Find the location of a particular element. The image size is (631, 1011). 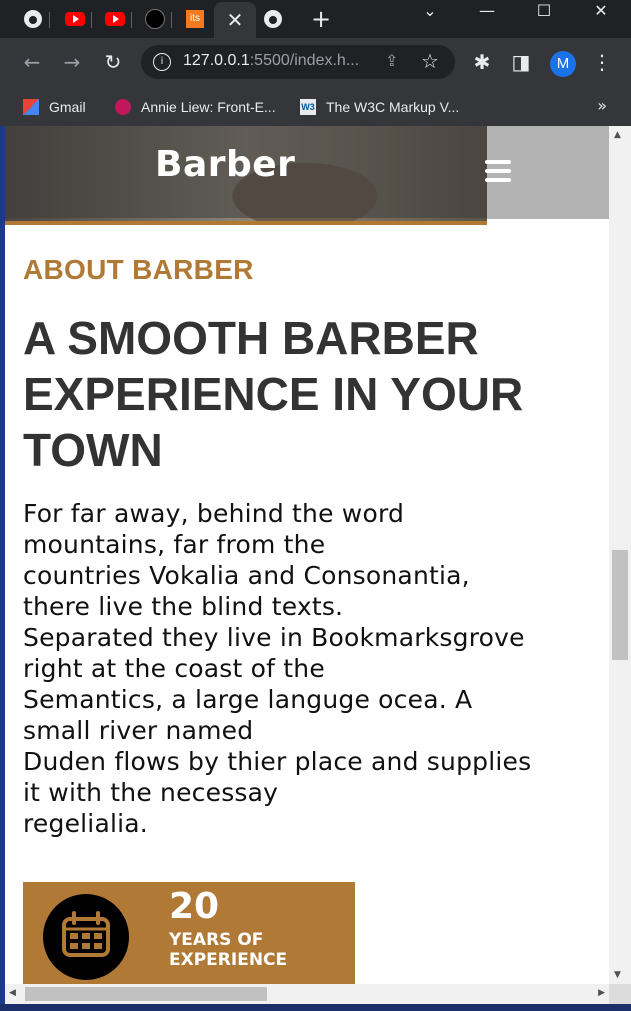

scroll-down-arrow-icon: ▼ is located at coordinates (617, 975).